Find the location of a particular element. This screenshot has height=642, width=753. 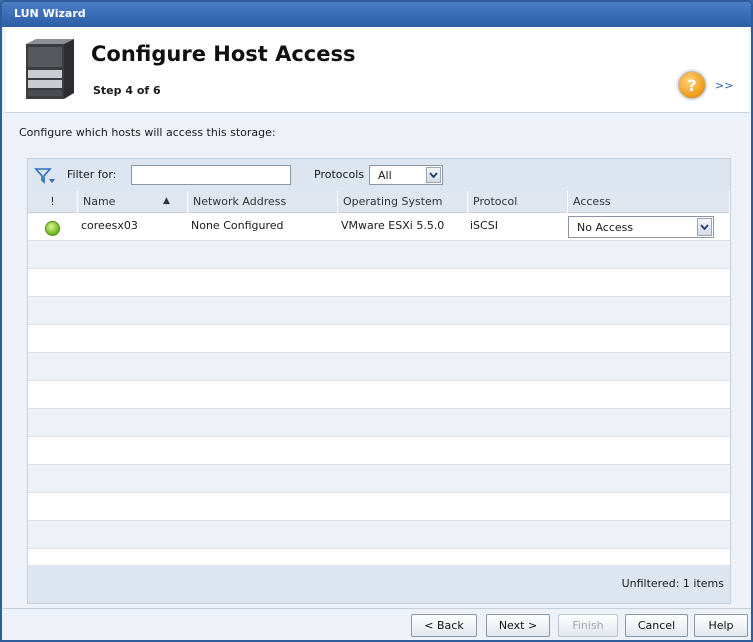

host-network-address: None Configured is located at coordinates (237, 225).